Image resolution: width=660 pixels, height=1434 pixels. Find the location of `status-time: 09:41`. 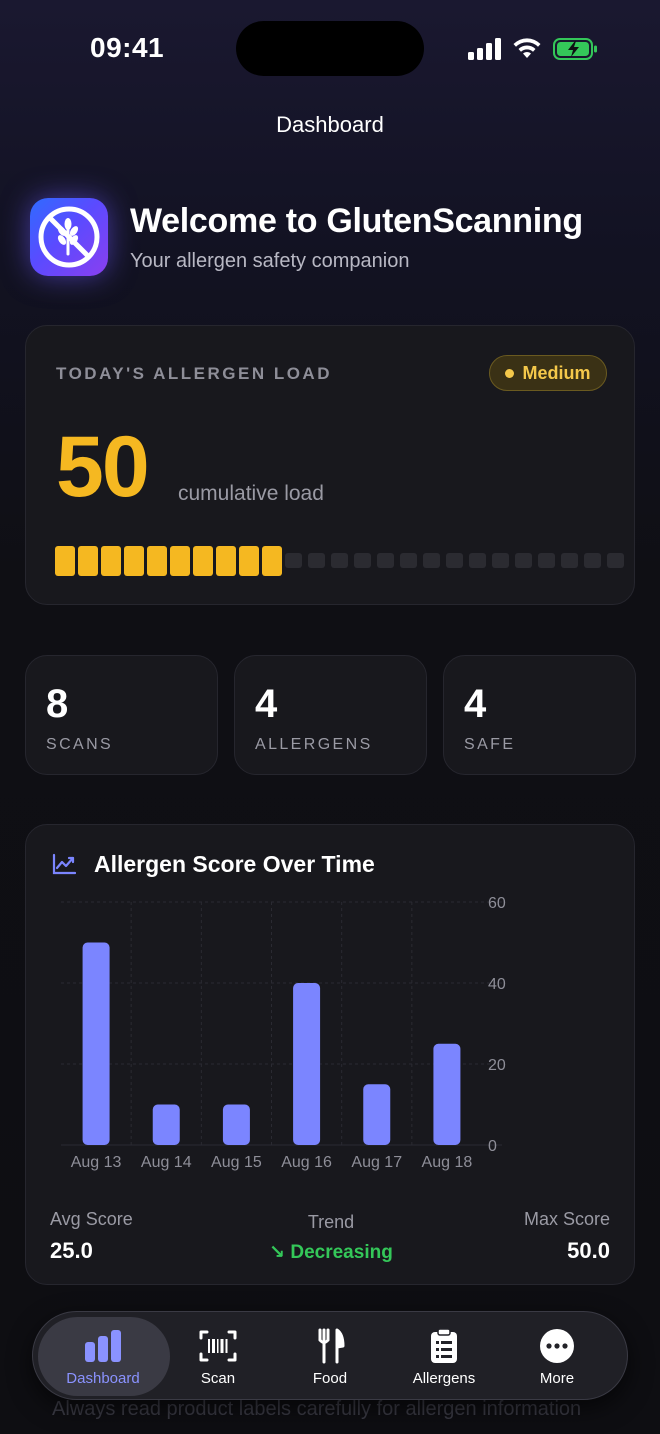

status-time: 09:41 is located at coordinates (127, 47).